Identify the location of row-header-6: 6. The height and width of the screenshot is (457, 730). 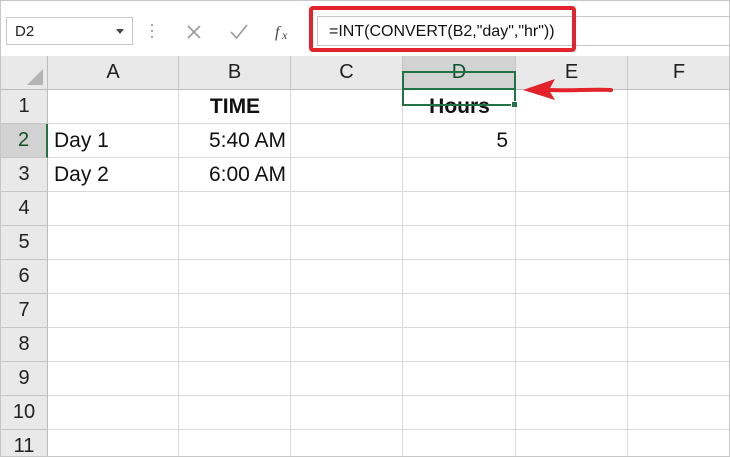
(24, 277).